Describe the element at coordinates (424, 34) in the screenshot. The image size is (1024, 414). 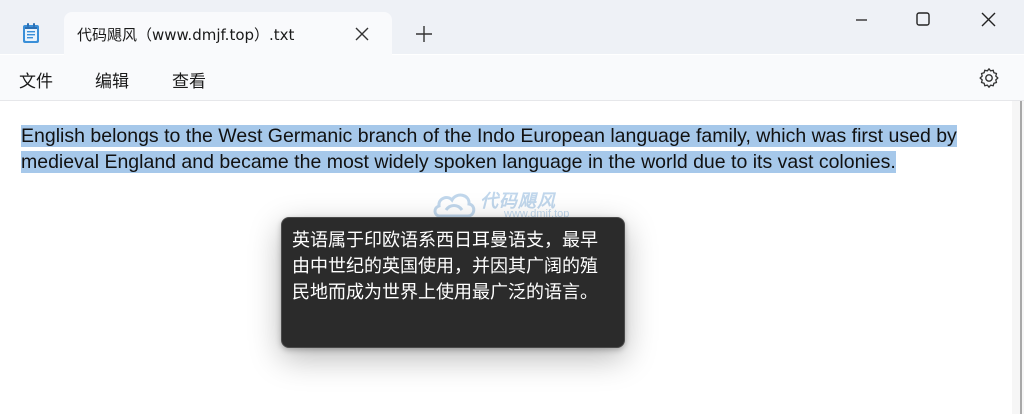
I see `plus-icon` at that location.